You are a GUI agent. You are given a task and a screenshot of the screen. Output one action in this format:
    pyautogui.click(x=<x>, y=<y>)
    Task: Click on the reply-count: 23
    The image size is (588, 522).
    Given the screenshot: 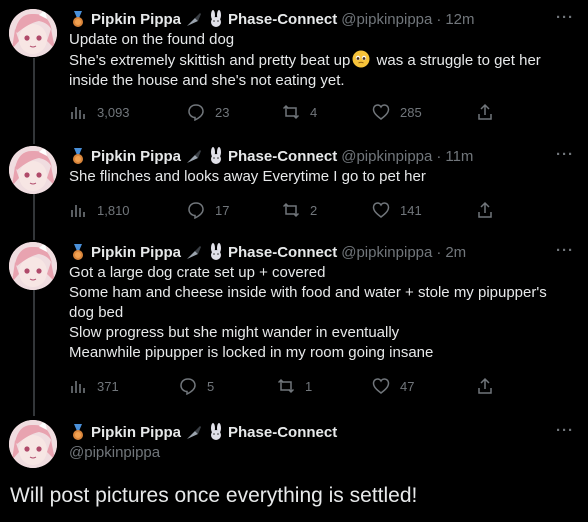 What is the action you would take?
    pyautogui.click(x=222, y=112)
    